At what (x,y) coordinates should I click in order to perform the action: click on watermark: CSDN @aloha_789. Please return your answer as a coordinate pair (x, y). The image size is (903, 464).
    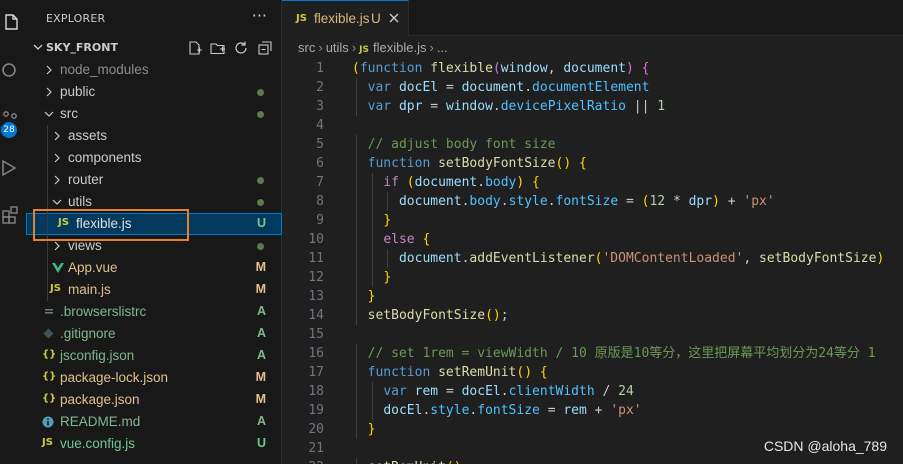
    Looking at the image, I should click on (825, 446).